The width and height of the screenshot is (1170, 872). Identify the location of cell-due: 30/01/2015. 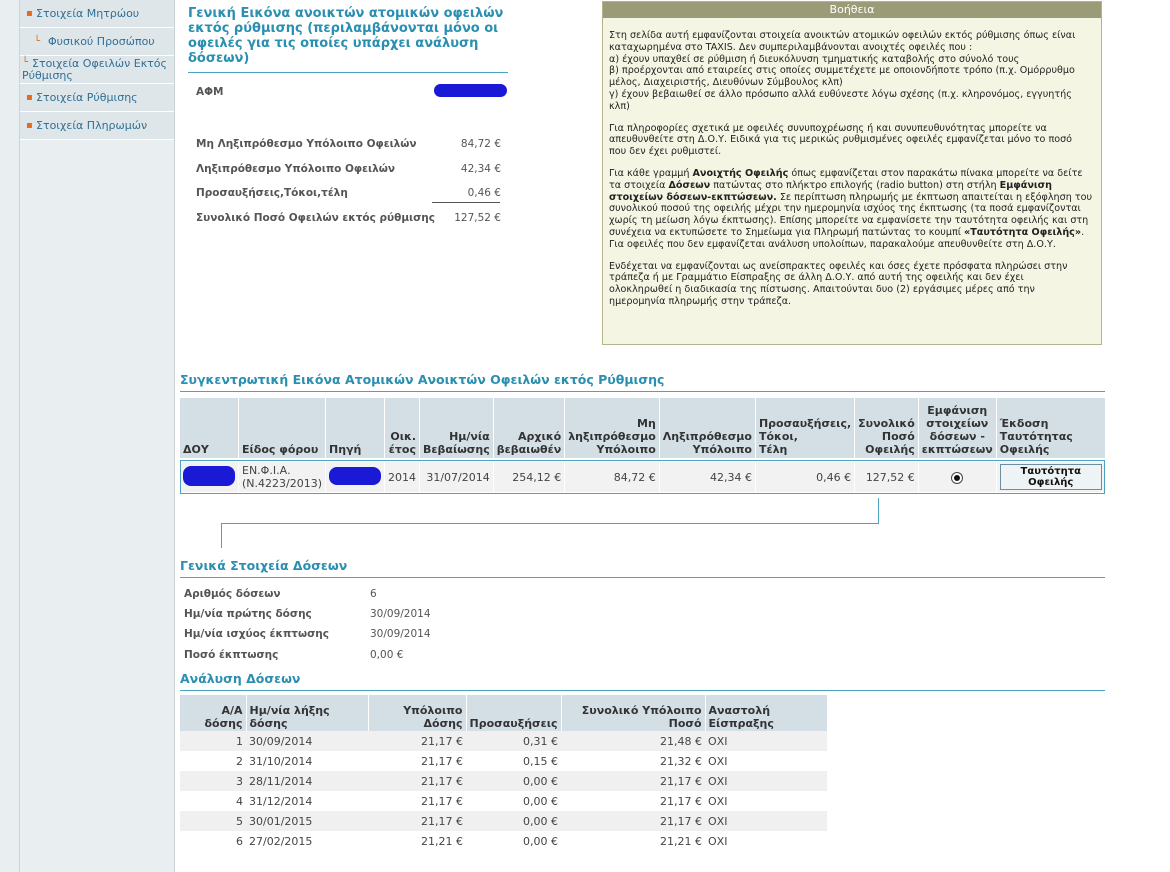
(307, 821).